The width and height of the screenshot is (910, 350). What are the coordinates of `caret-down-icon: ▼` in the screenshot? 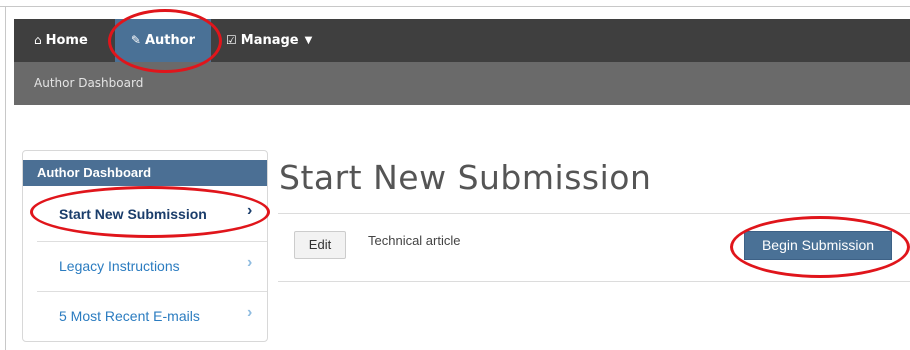 It's located at (308, 40).